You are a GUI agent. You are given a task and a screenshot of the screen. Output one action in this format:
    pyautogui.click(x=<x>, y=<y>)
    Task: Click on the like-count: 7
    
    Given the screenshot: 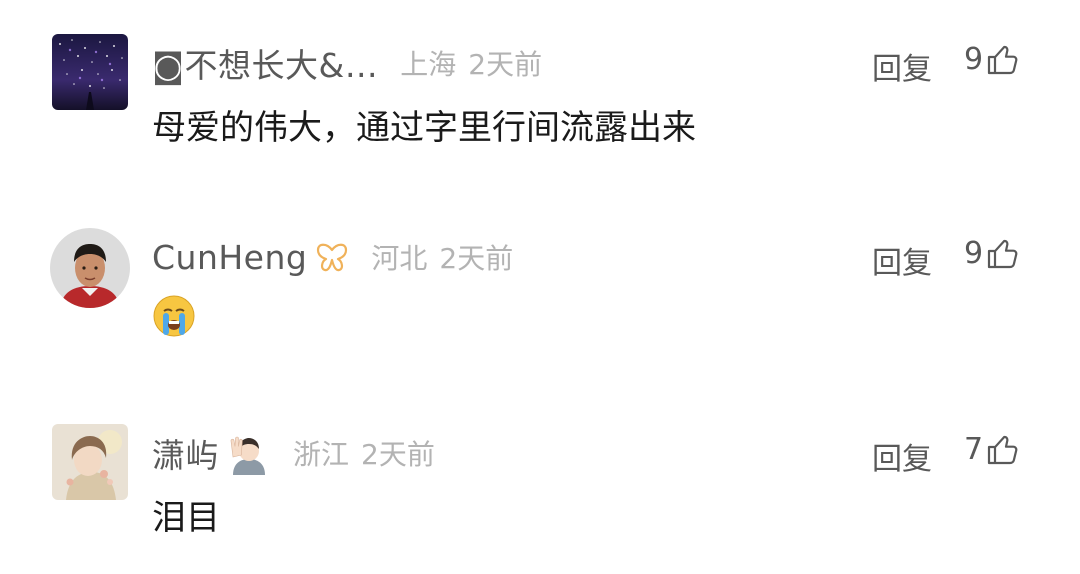 What is the action you would take?
    pyautogui.click(x=974, y=449)
    